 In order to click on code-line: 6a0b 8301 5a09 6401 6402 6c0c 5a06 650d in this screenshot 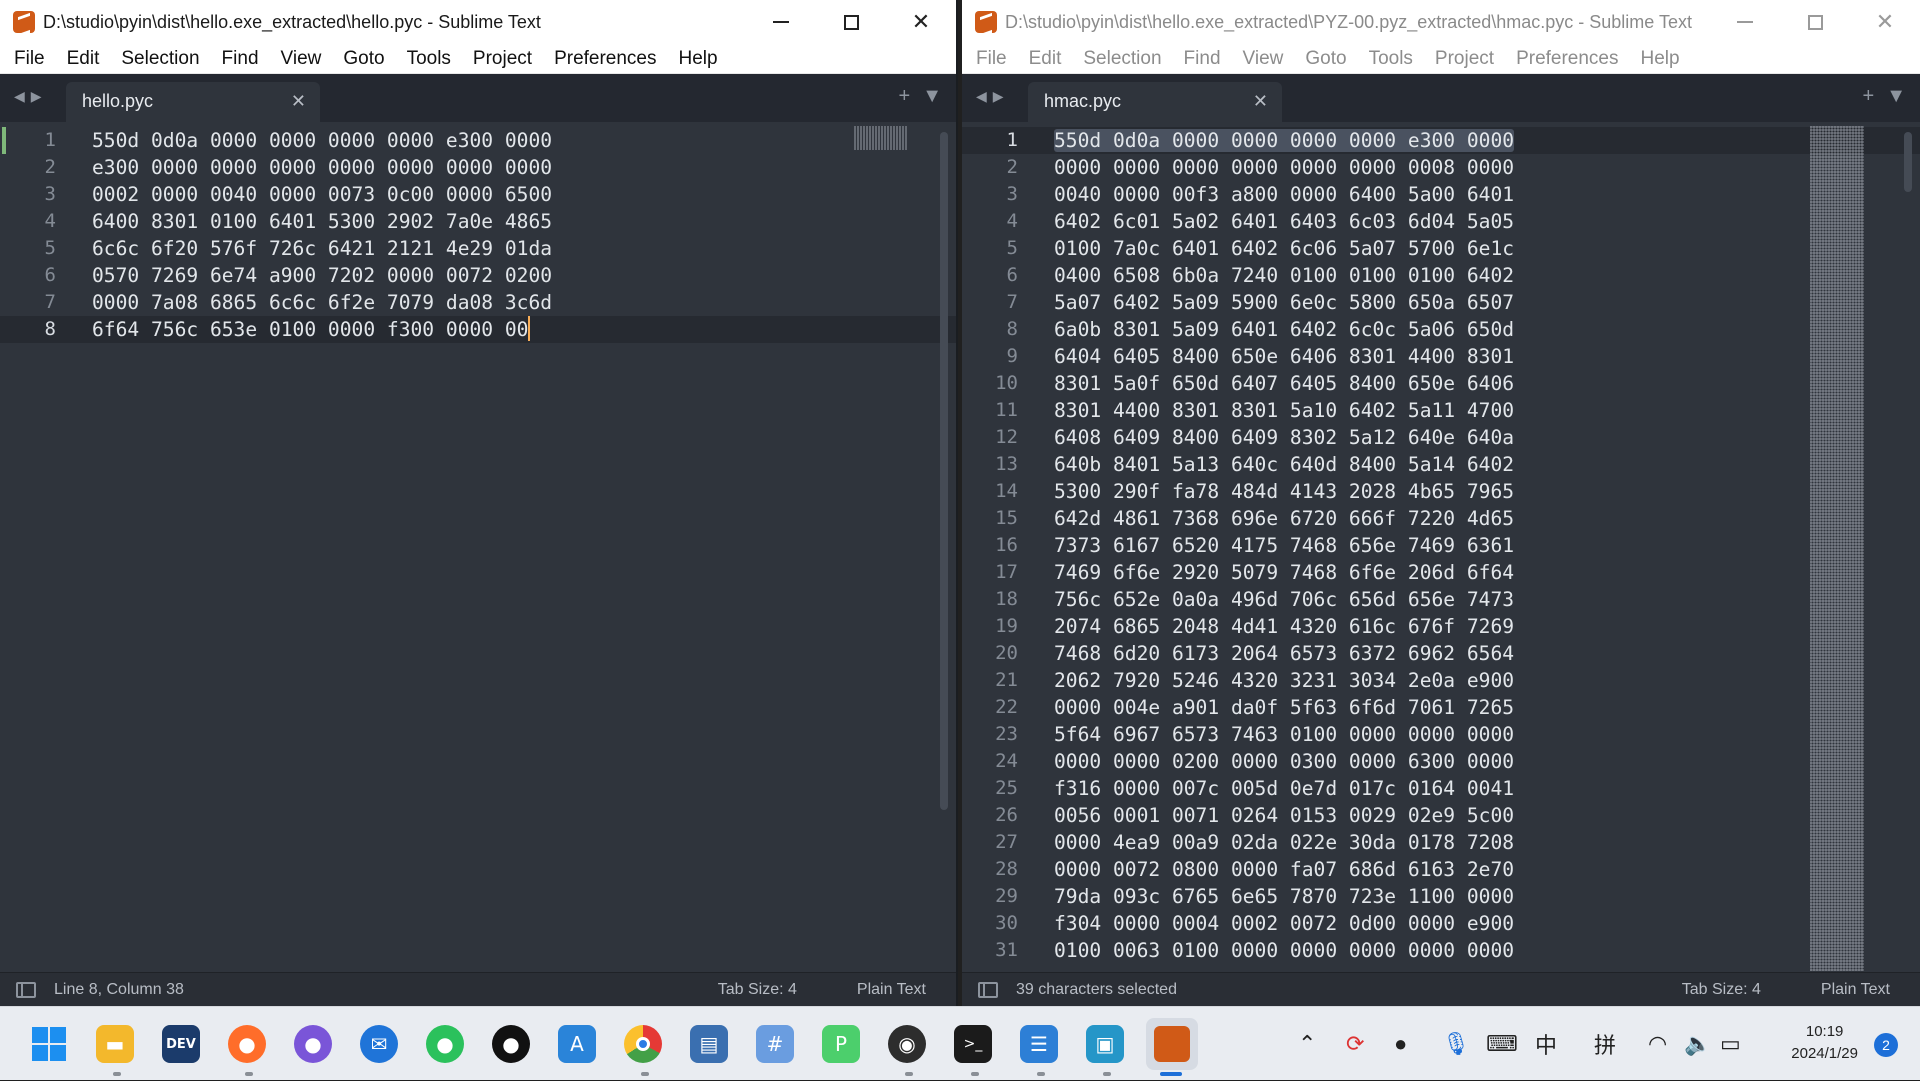, I will do `click(1477, 329)`.